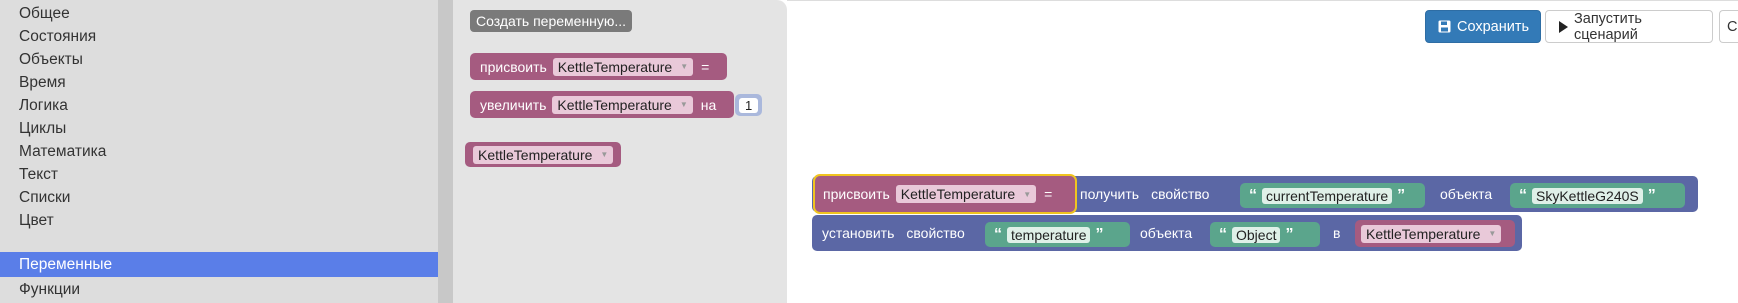 This screenshot has height=303, width=1738. I want to click on play-icon, so click(1563, 26).